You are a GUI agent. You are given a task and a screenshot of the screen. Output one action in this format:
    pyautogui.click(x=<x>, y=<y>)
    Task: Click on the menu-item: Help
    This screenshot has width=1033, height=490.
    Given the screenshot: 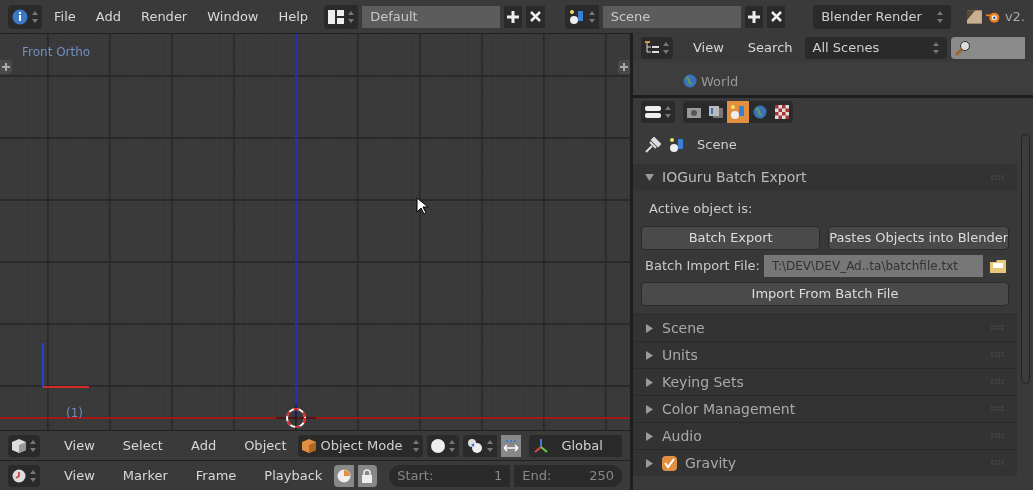 What is the action you would take?
    pyautogui.click(x=293, y=16)
    